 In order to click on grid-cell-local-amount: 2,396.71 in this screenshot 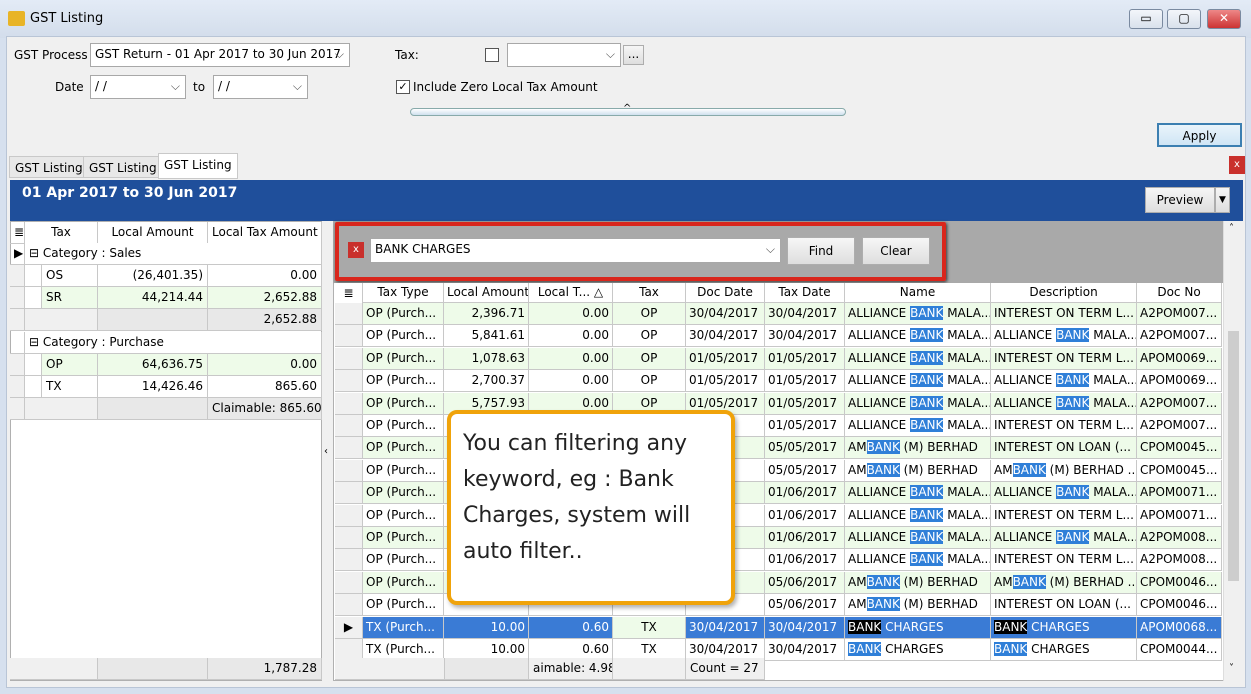, I will do `click(486, 314)`.